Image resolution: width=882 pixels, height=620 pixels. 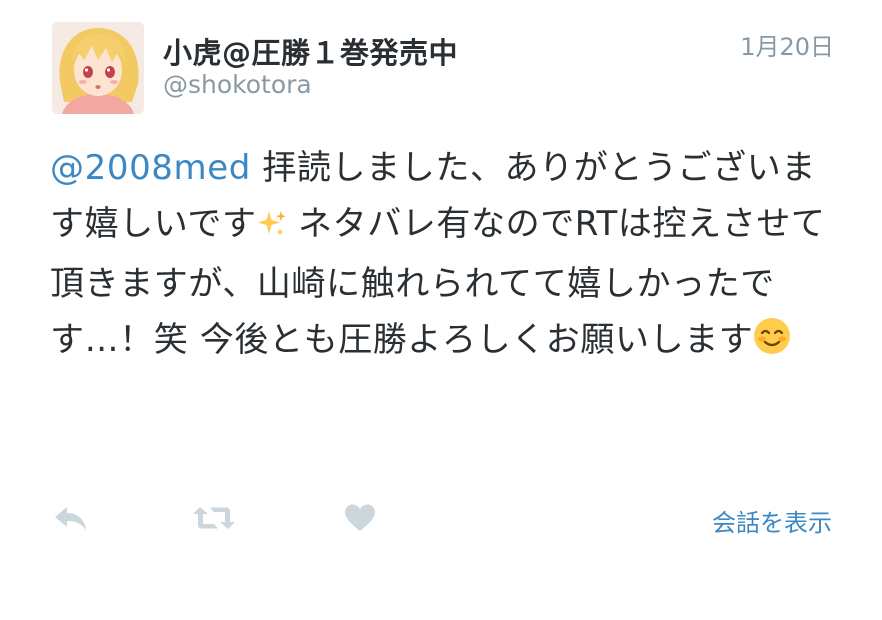 I want to click on smiling-face-icon, so click(x=772, y=344).